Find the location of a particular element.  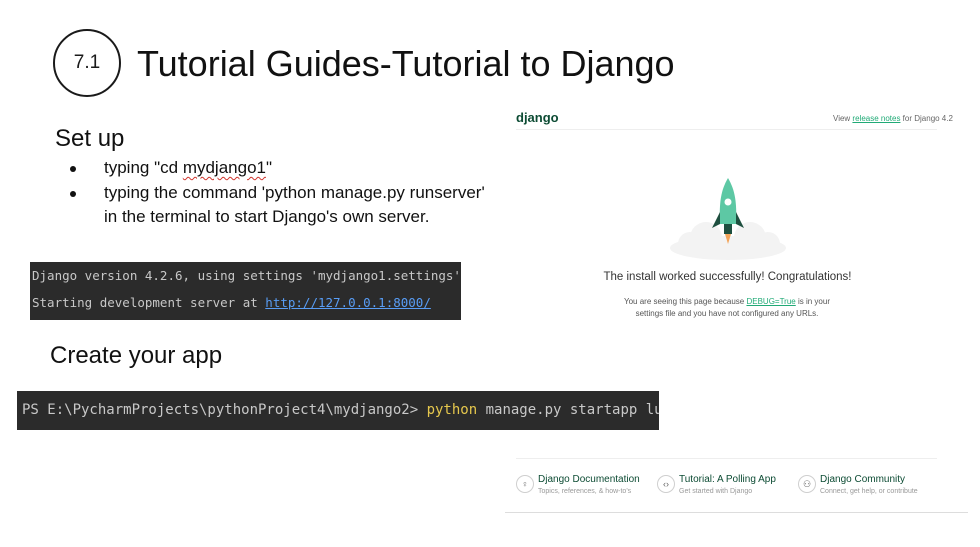

footer-divider is located at coordinates (726, 458).